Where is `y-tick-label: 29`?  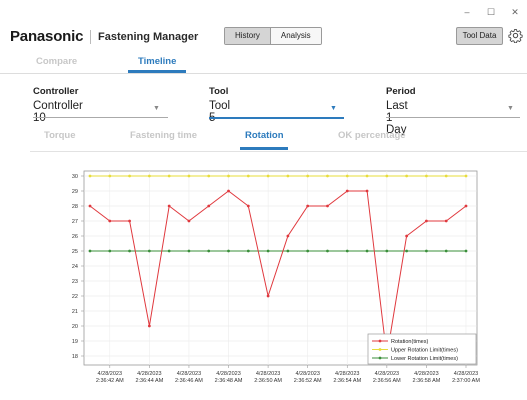 y-tick-label: 29 is located at coordinates (75, 192).